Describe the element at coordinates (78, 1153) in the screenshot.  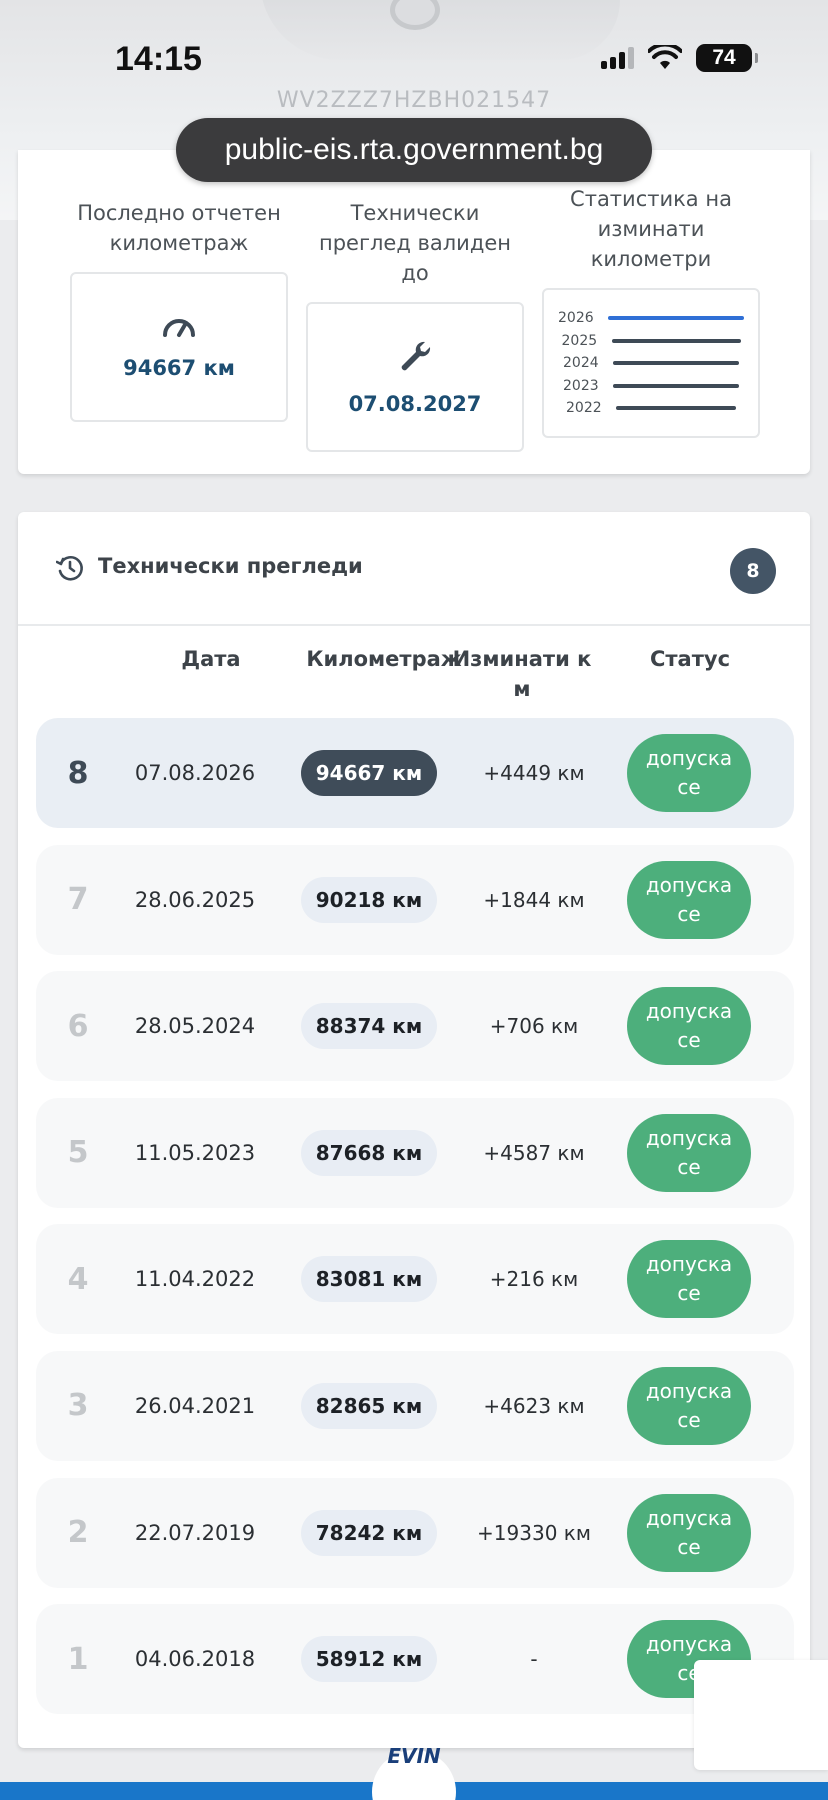
I see `inspection-number: 5` at that location.